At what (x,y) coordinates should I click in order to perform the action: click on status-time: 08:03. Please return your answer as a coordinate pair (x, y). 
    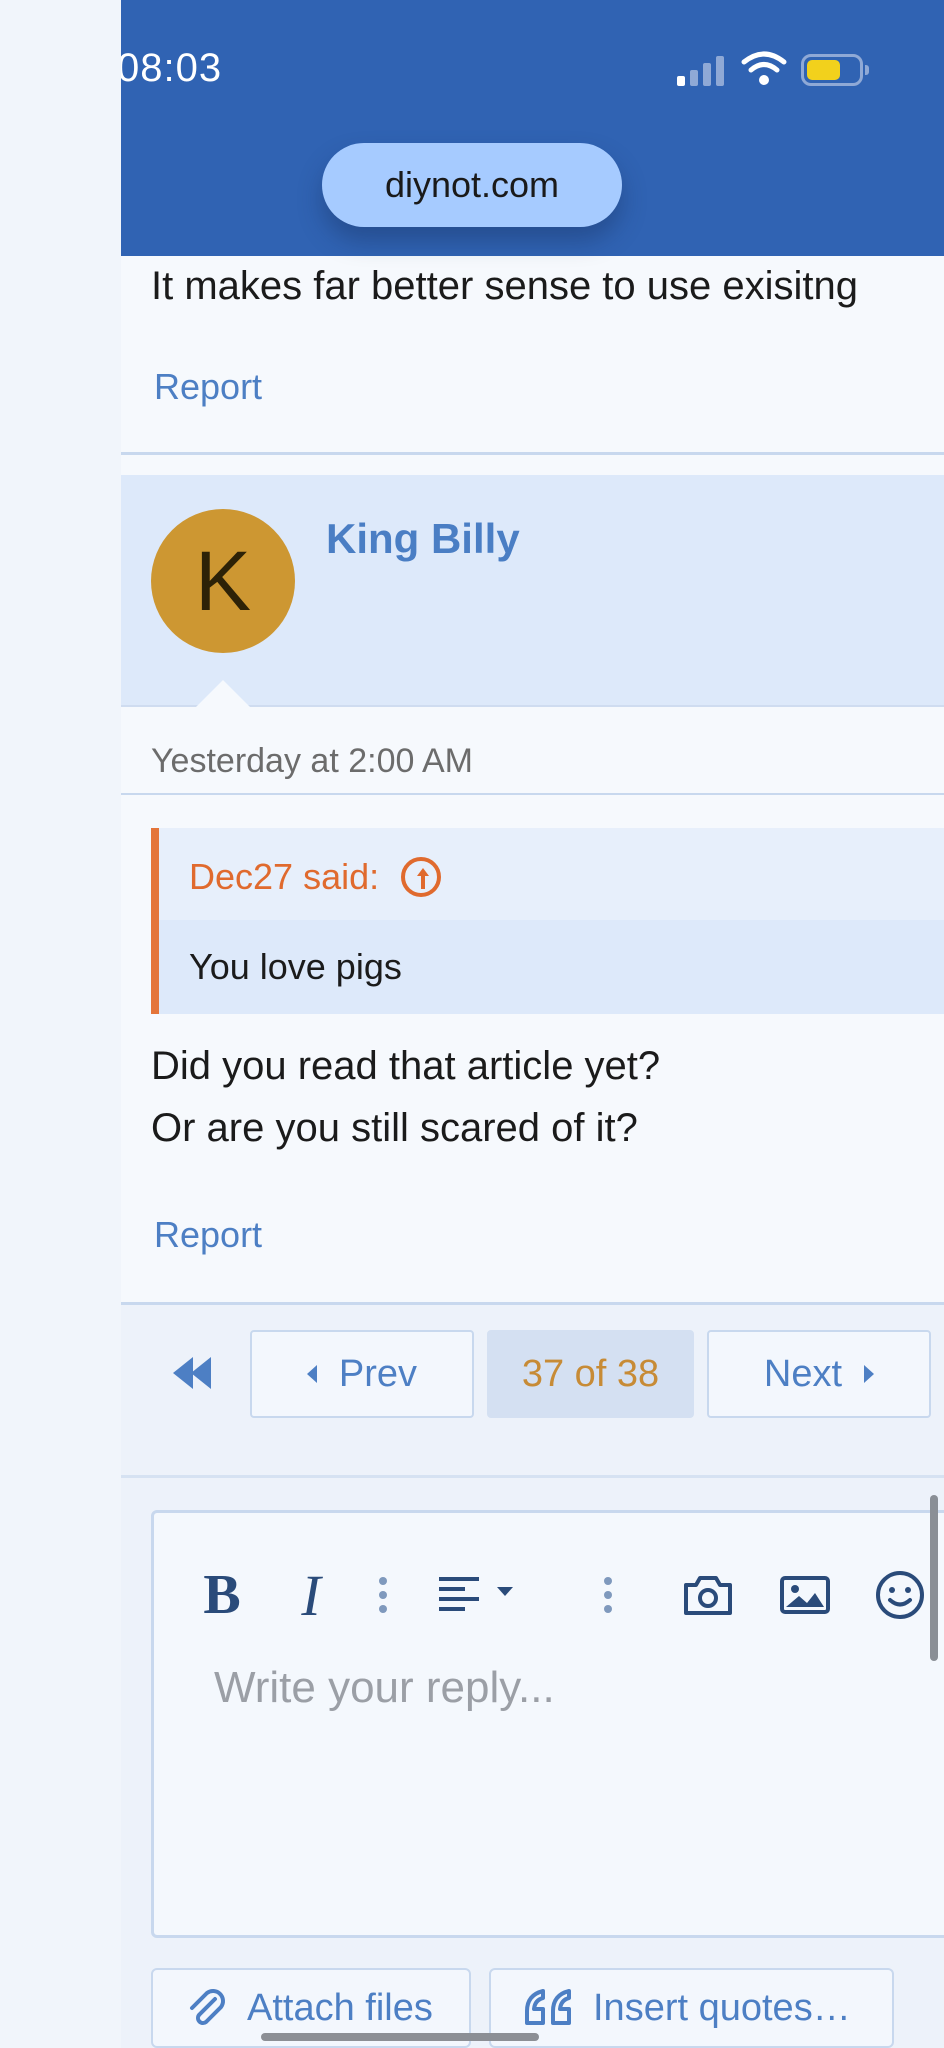
    Looking at the image, I should click on (172, 68).